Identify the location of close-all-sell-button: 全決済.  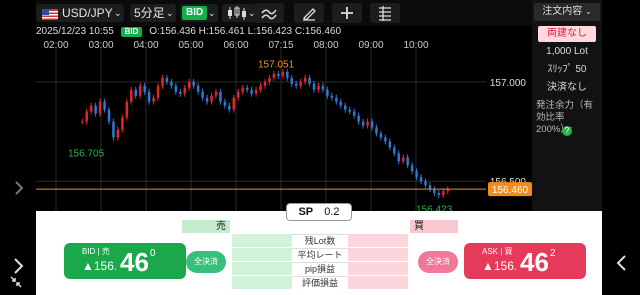
(206, 262).